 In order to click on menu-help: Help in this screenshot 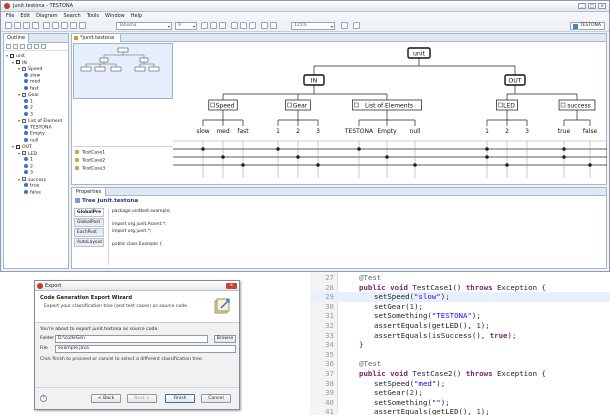, I will do `click(136, 16)`.